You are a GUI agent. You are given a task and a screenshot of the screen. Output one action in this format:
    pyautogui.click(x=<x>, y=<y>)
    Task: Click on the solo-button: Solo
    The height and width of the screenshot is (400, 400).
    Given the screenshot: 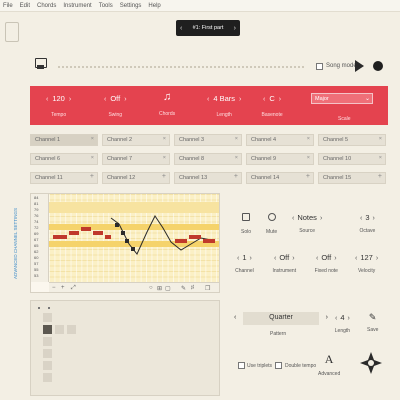 What is the action you would take?
    pyautogui.click(x=246, y=224)
    